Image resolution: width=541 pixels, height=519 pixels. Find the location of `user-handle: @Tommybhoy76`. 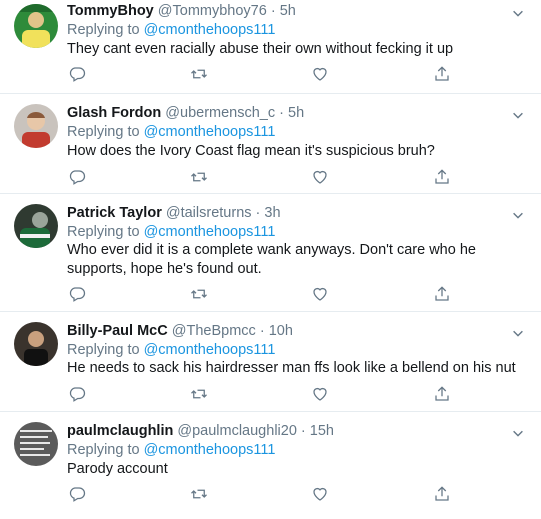

user-handle: @Tommybhoy76 is located at coordinates (212, 11).